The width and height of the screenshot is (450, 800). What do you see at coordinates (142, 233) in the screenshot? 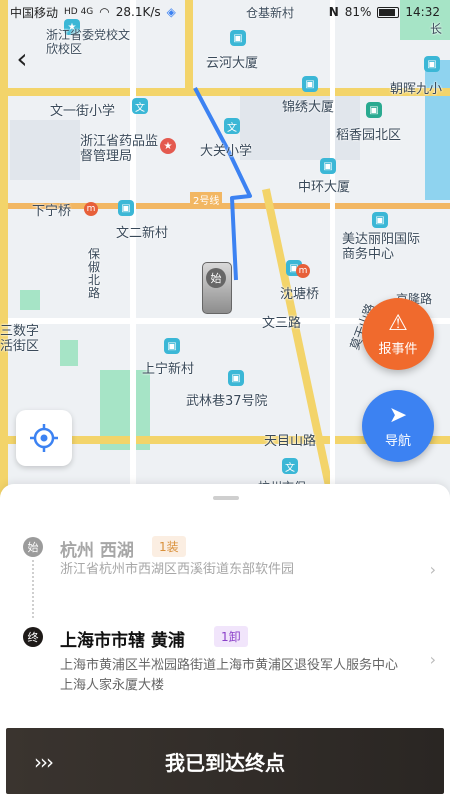
I see `map-label: 文二新村` at bounding box center [142, 233].